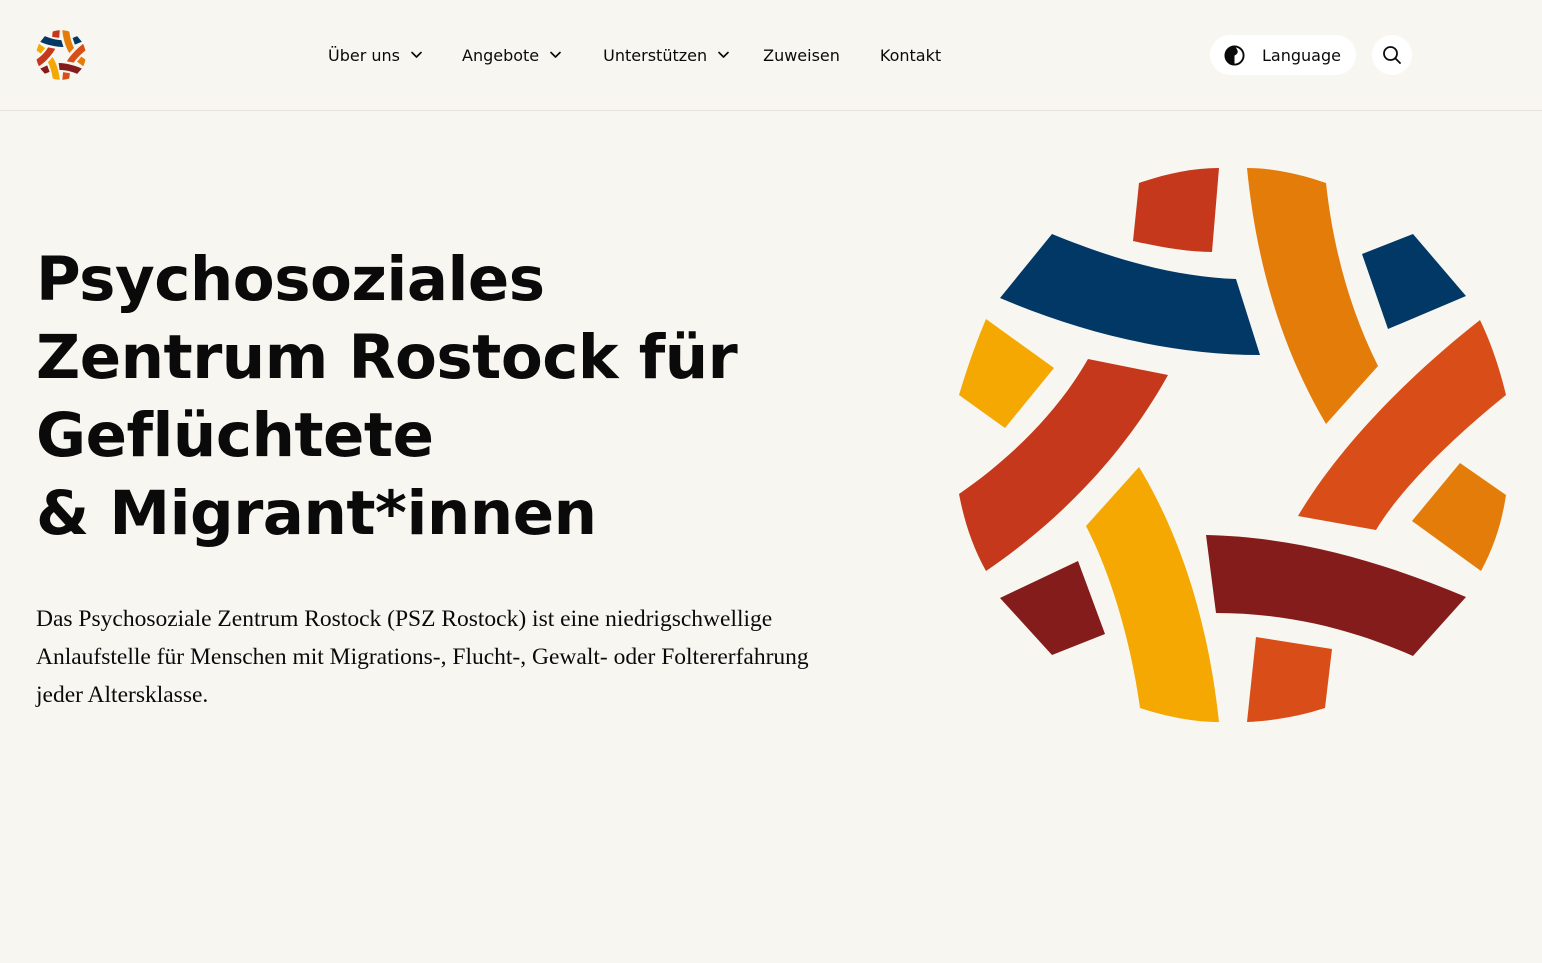  I want to click on nav-item-label: Unterstützen, so click(655, 55).